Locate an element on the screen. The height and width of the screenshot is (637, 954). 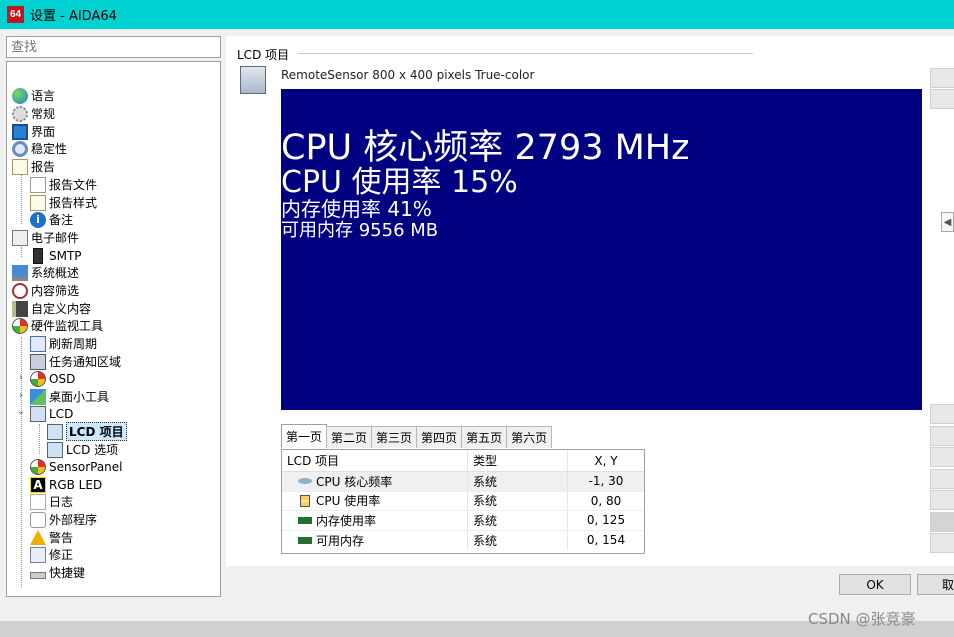
refresh-icon is located at coordinates (38, 343).